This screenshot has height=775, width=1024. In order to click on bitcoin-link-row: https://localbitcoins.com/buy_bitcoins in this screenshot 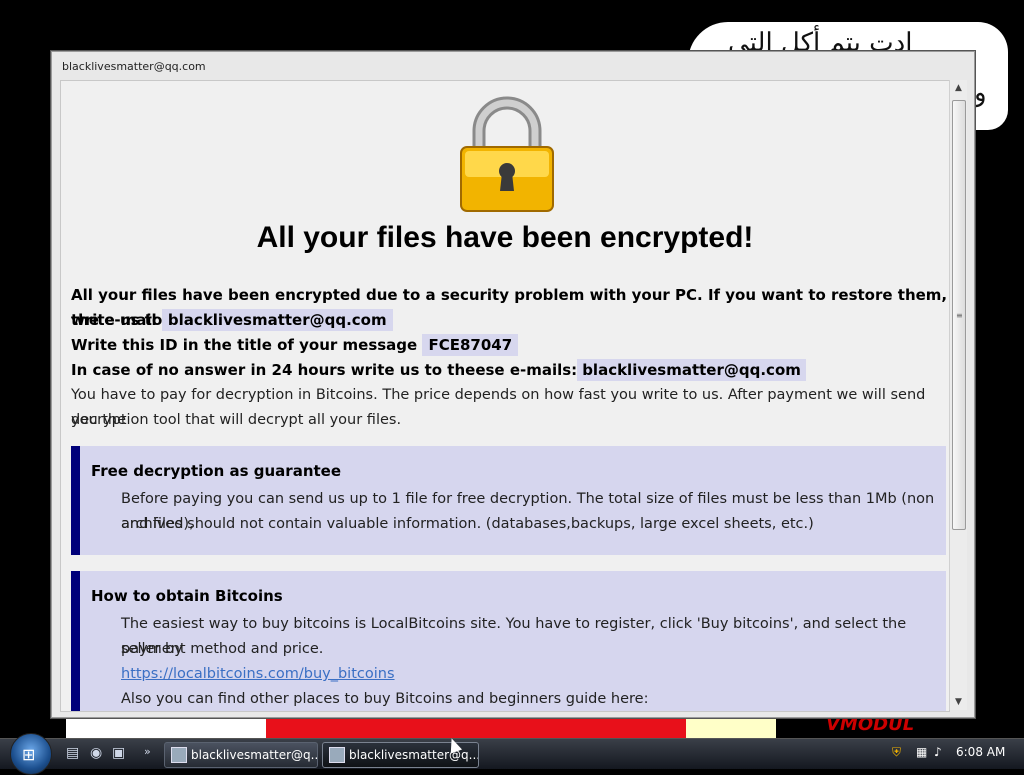, I will do `click(529, 674)`.